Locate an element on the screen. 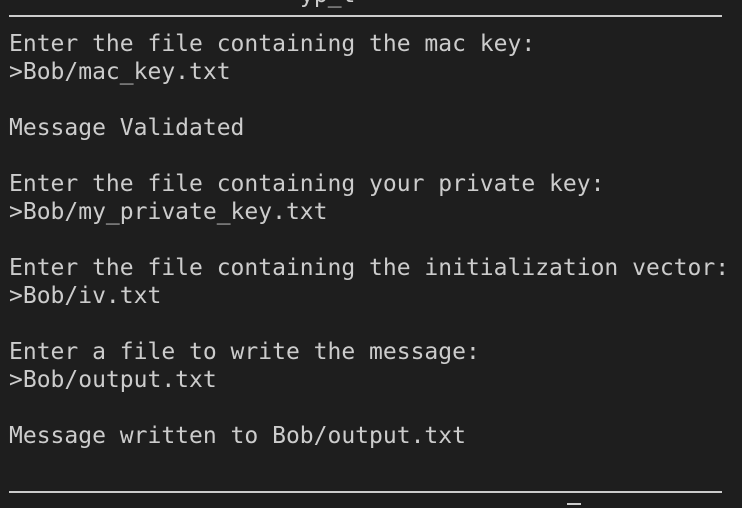 This screenshot has height=508, width=742. input-iv-path: >Bob/iv.txt is located at coordinates (85, 296).